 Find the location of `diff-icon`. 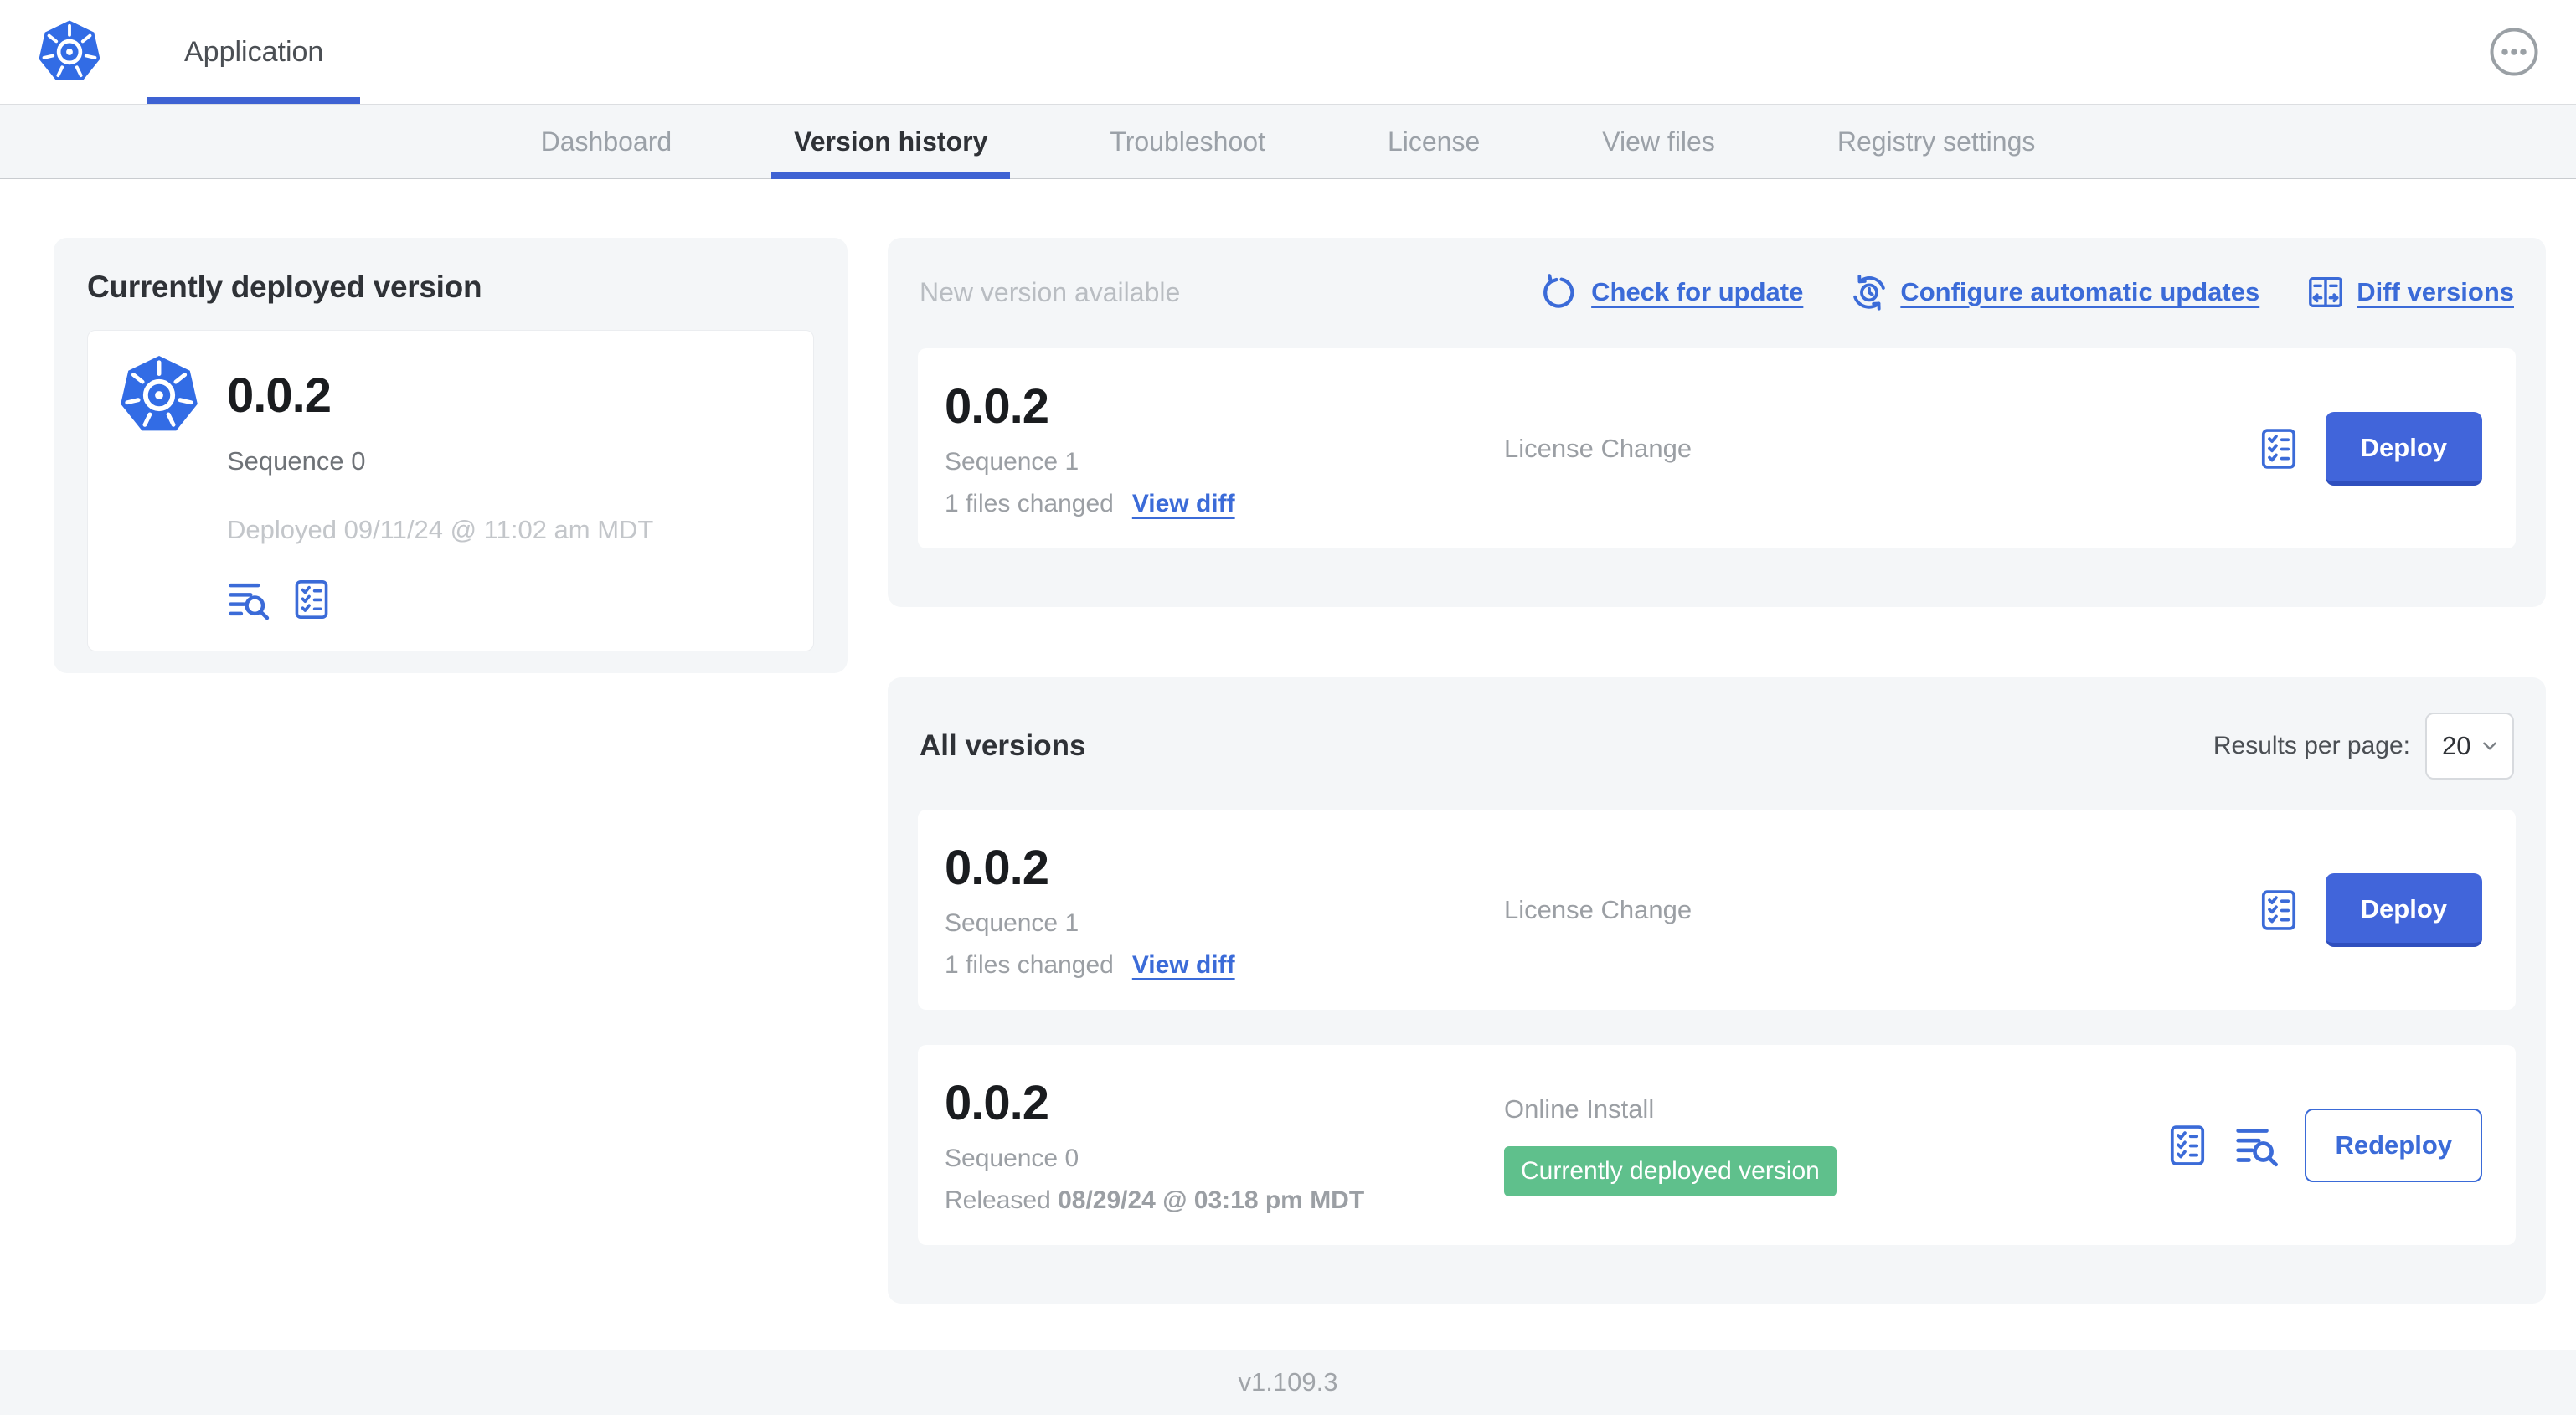

diff-icon is located at coordinates (2325, 292).